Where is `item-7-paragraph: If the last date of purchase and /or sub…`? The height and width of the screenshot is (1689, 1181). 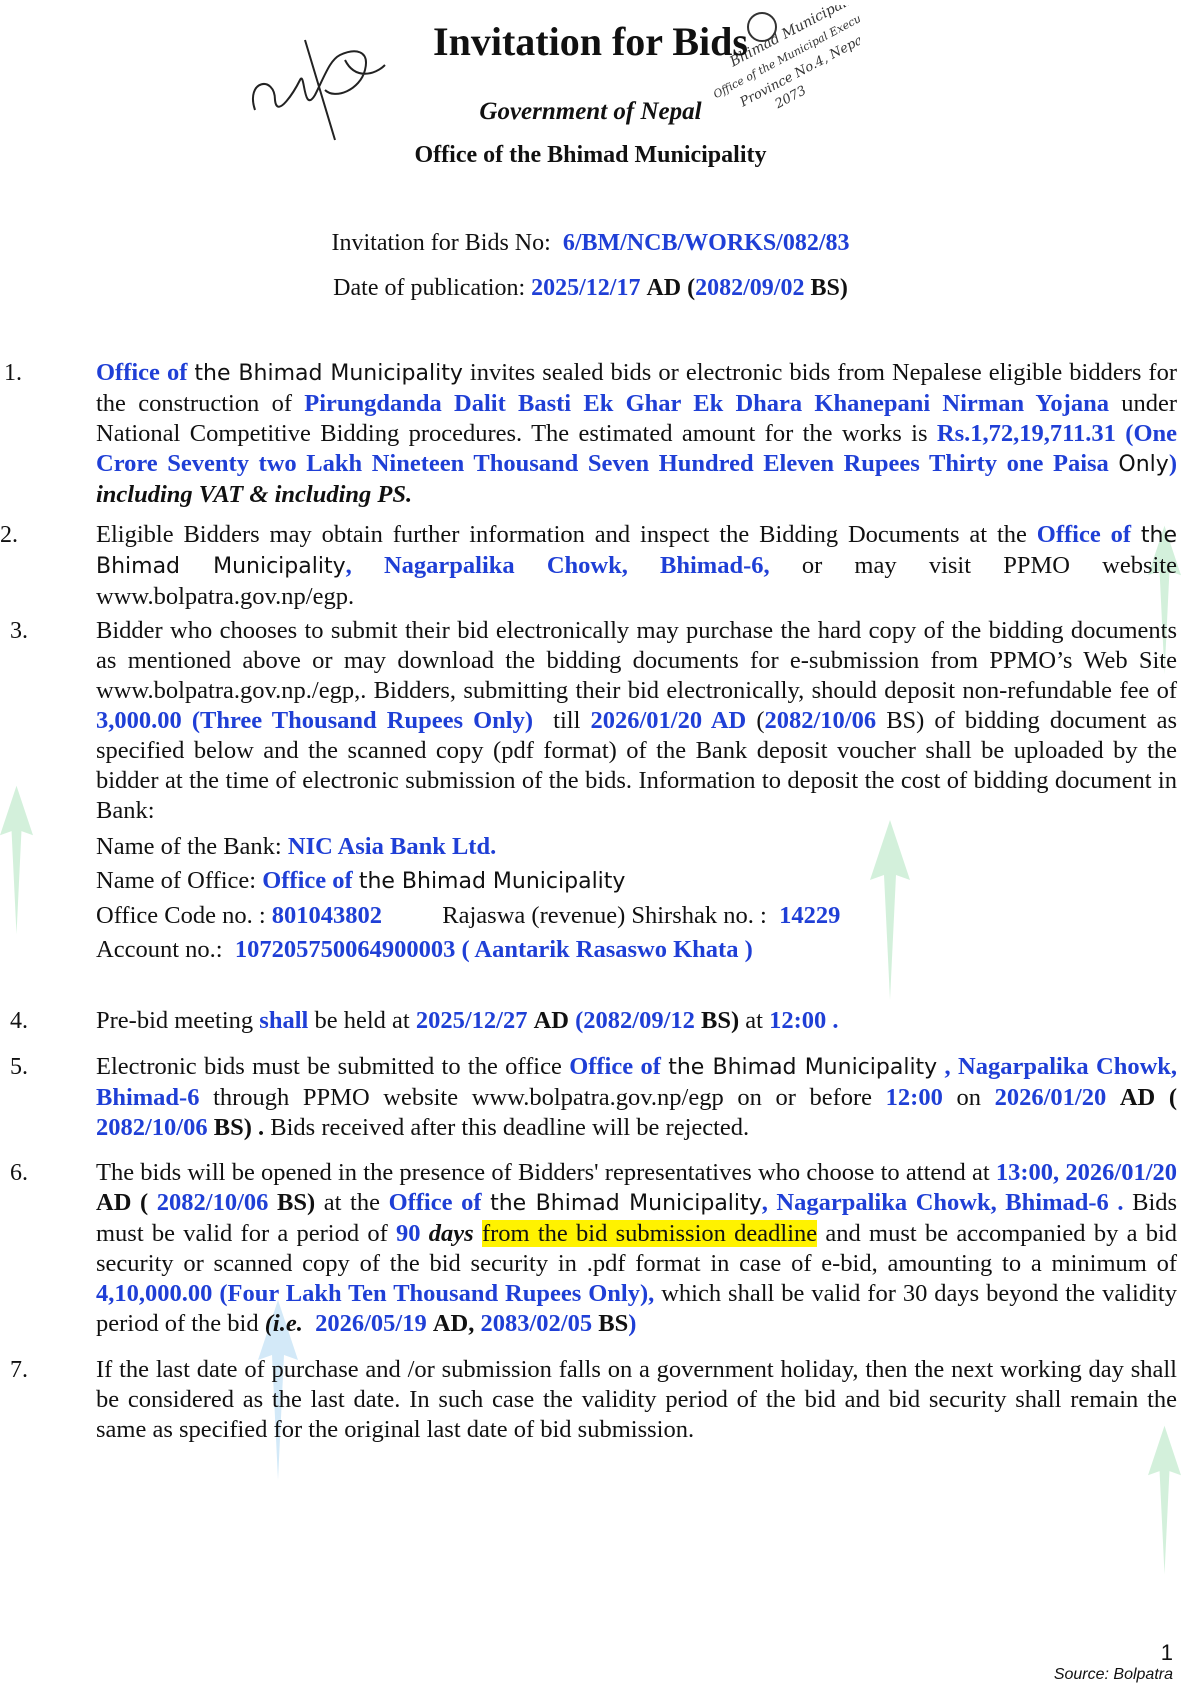 item-7-paragraph: If the last date of purchase and /or sub… is located at coordinates (636, 1399).